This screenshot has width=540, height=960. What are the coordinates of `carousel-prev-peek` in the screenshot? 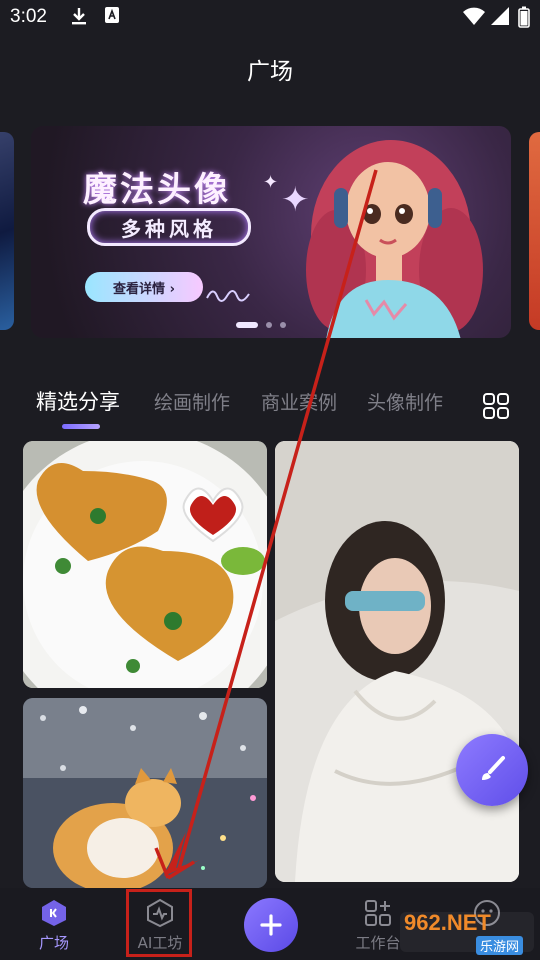 It's located at (7, 231).